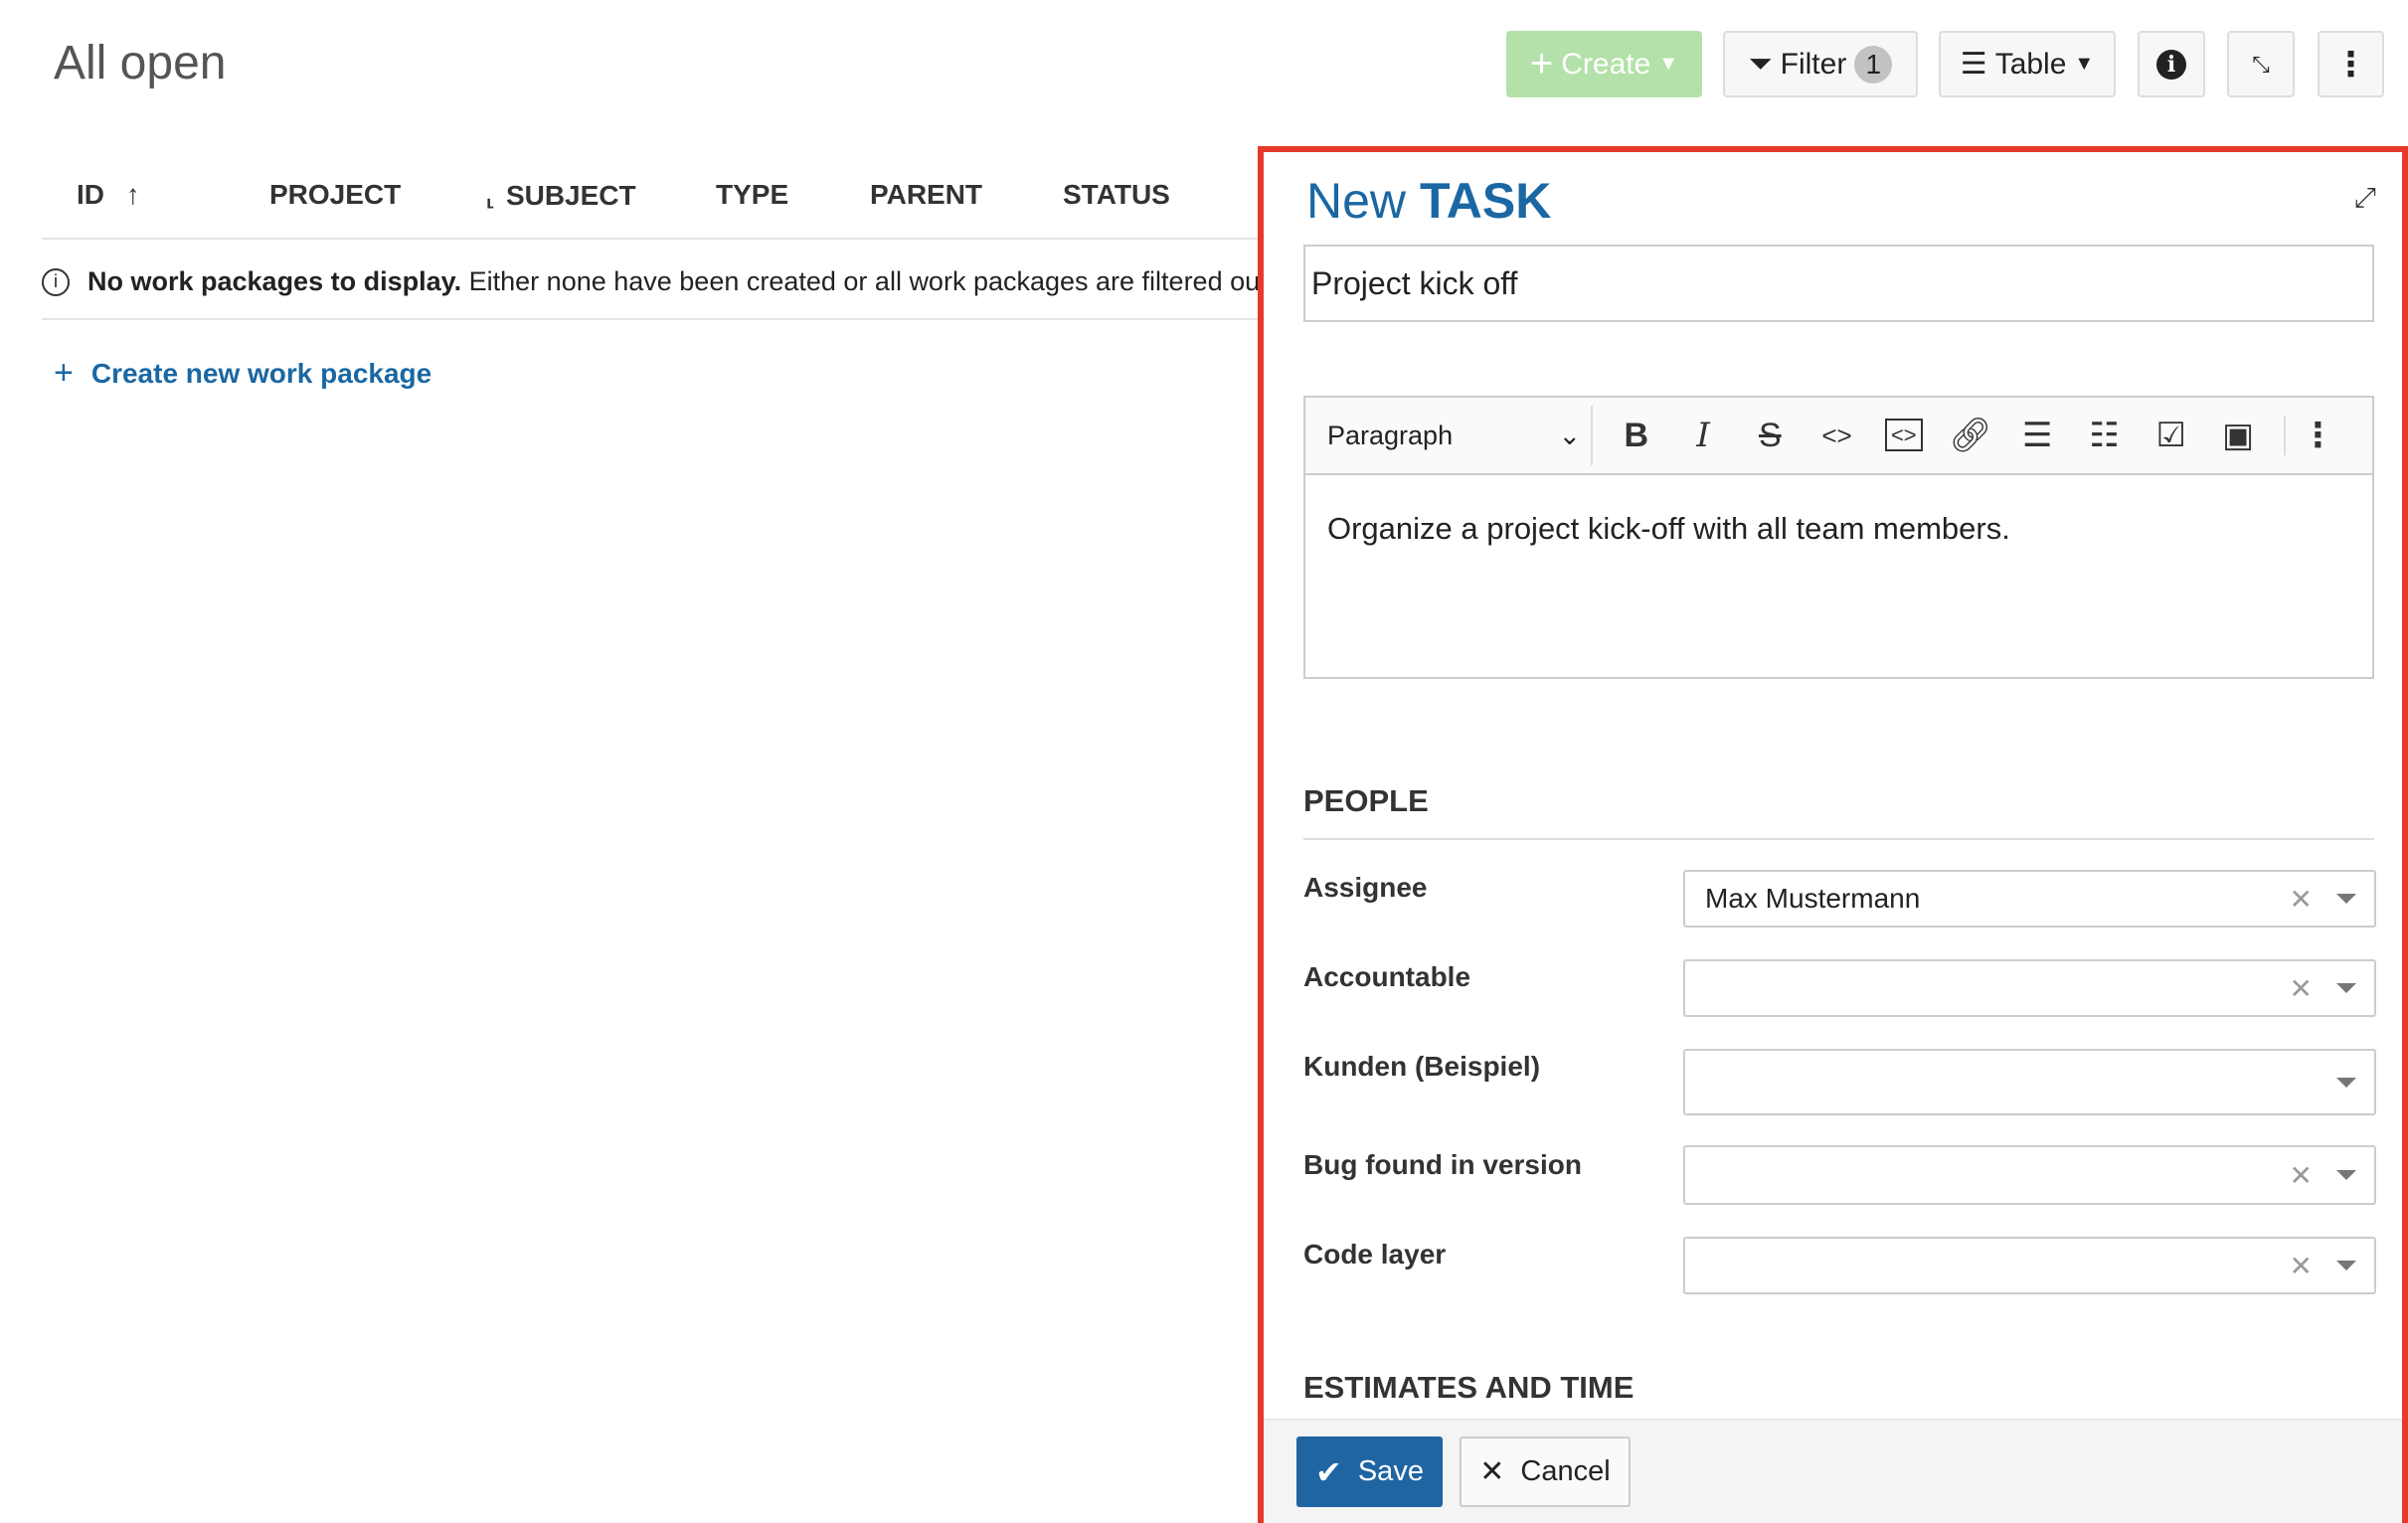  I want to click on cancel-button: ✕ Cancel, so click(1545, 1472).